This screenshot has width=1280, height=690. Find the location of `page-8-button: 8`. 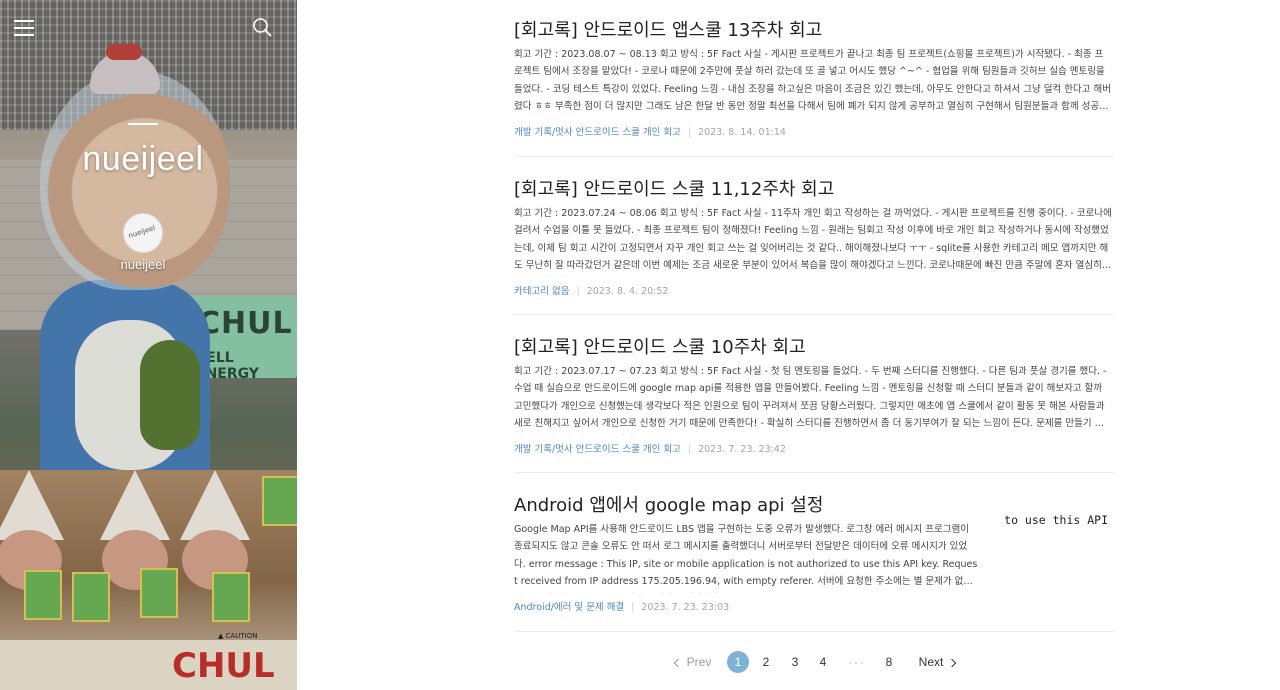

page-8-button: 8 is located at coordinates (889, 662).